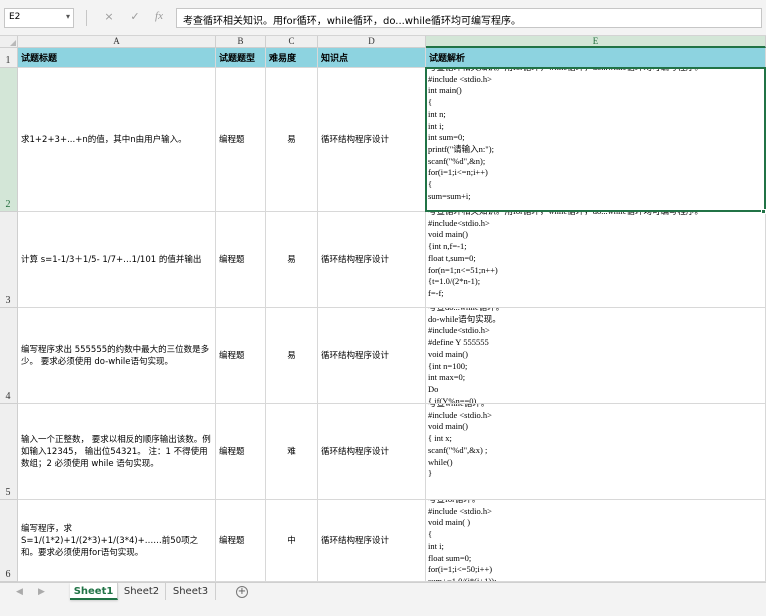 This screenshot has width=766, height=616. What do you see at coordinates (372, 58) in the screenshot?
I see `header-cell-knowledge: 知识点` at bounding box center [372, 58].